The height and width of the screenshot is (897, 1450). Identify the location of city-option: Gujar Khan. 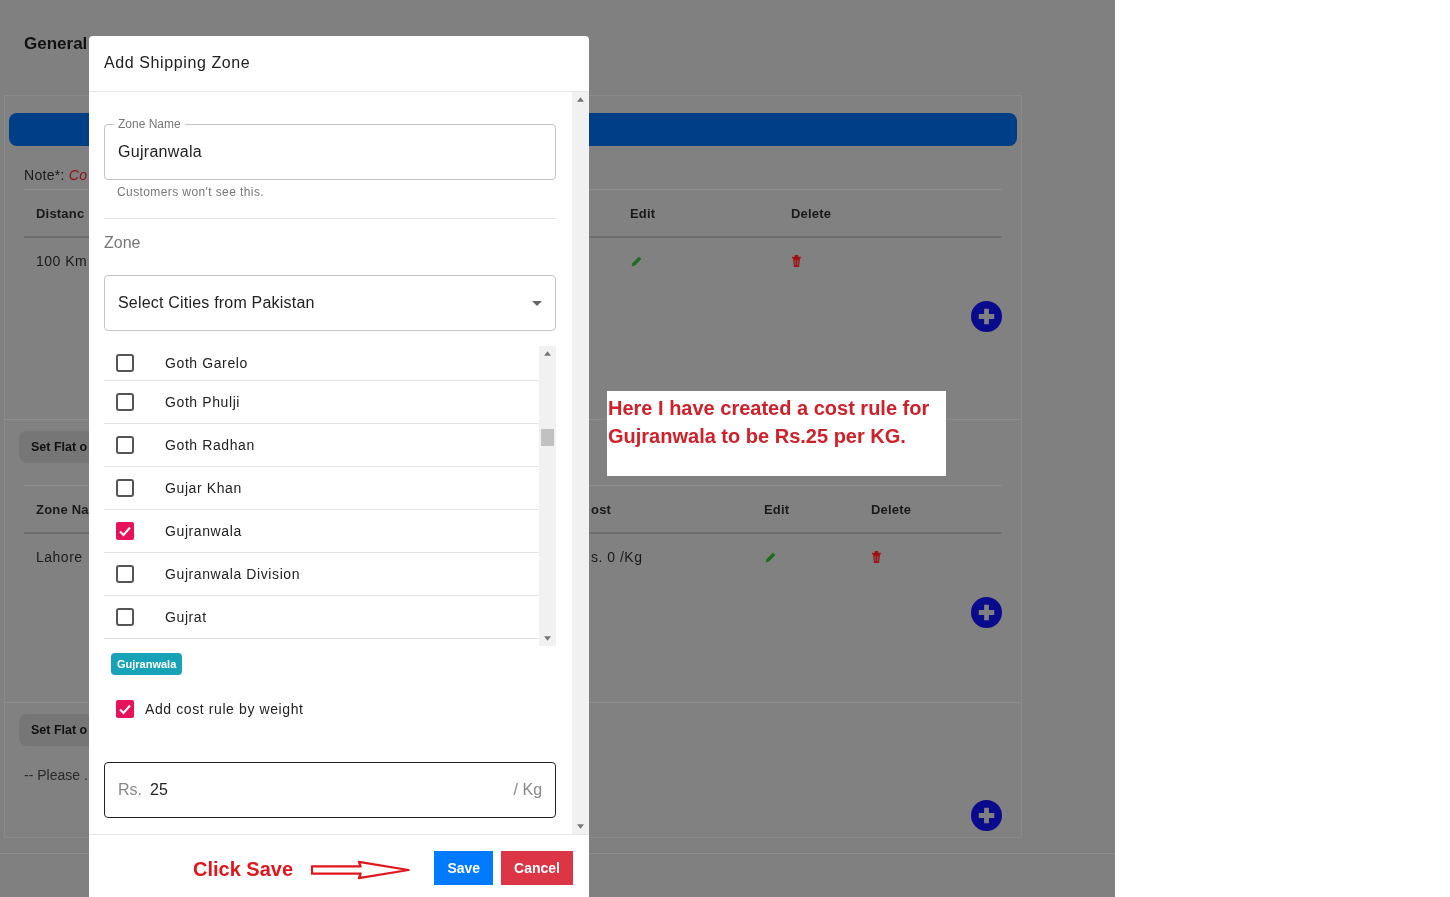
(203, 488).